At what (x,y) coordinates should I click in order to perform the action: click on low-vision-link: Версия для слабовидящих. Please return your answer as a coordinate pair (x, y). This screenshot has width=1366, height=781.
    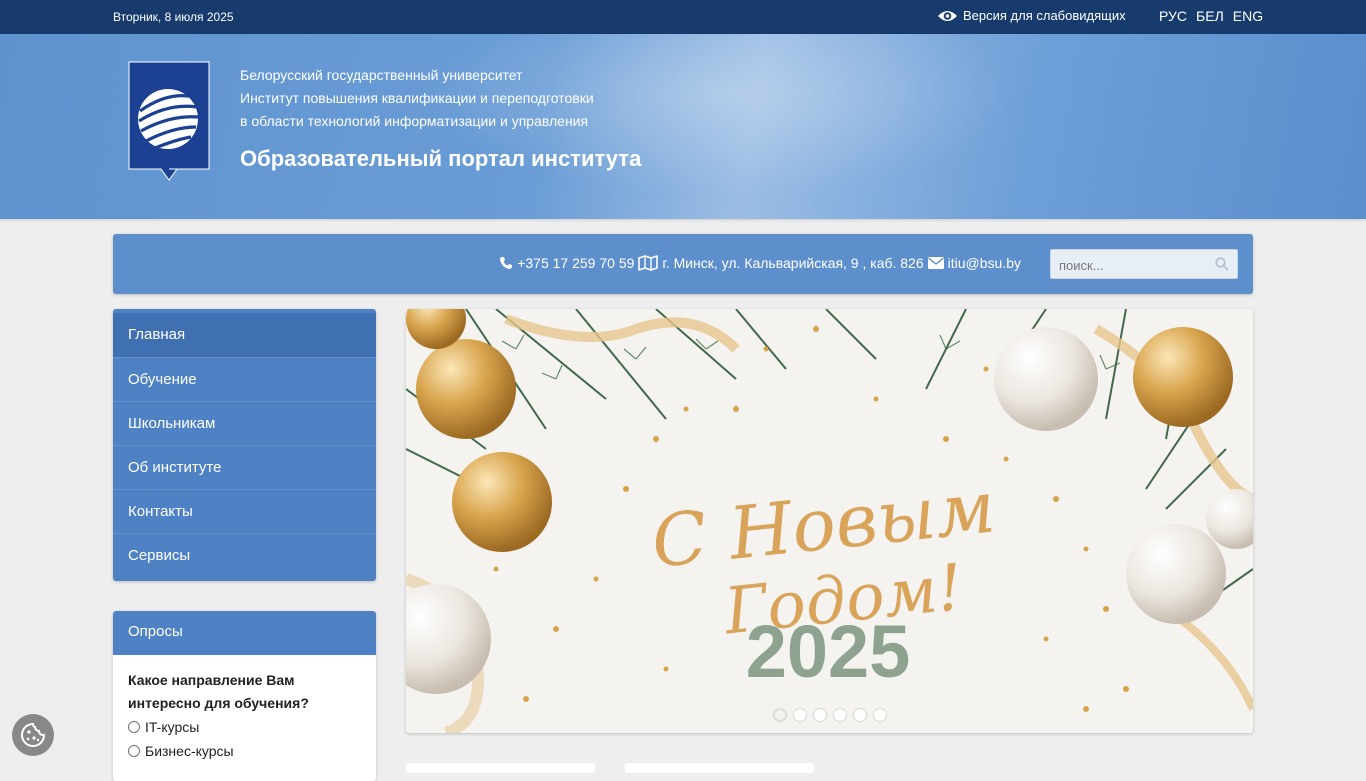
    Looking at the image, I should click on (1031, 15).